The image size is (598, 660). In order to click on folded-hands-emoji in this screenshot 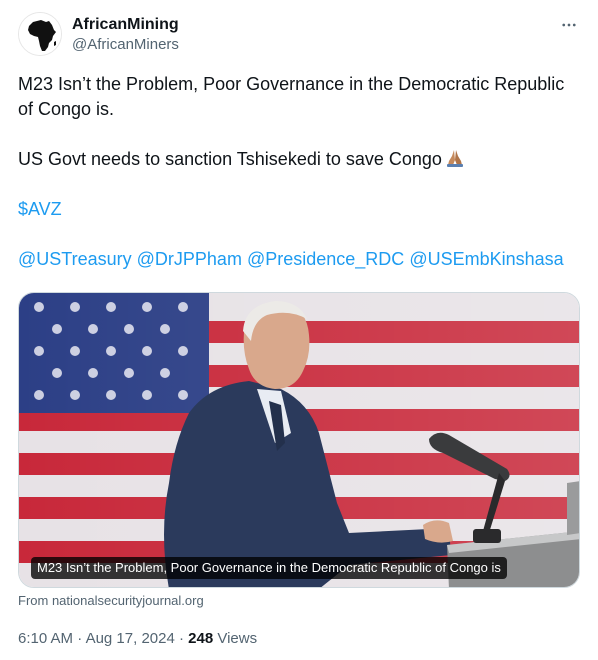, I will do `click(454, 158)`.